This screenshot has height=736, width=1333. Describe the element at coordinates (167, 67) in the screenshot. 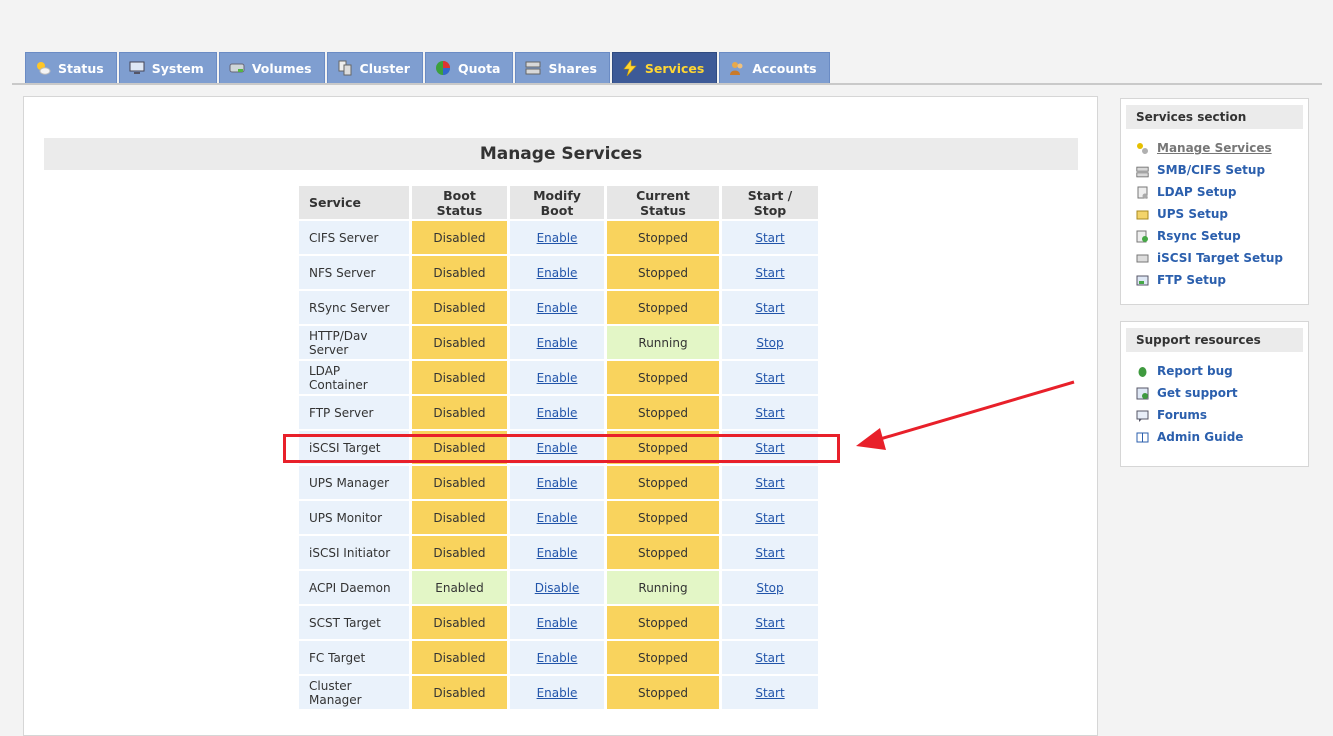

I see `tab-system: System` at that location.